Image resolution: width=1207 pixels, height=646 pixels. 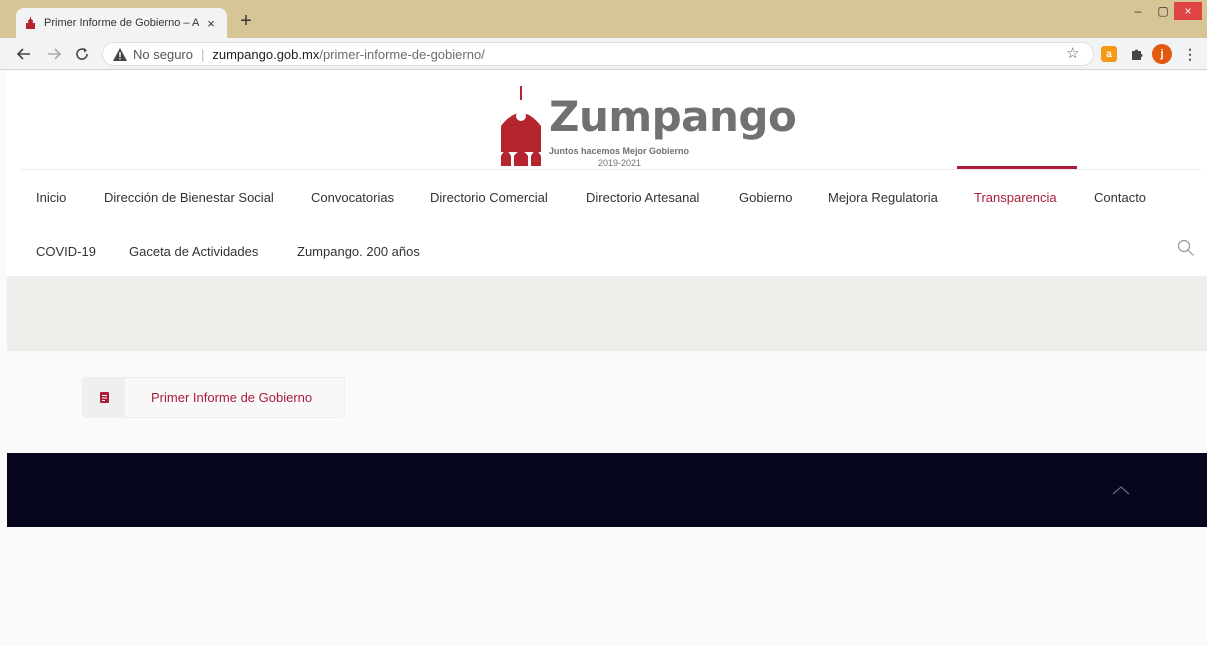 What do you see at coordinates (1162, 54) in the screenshot?
I see `profile-avatar: j` at bounding box center [1162, 54].